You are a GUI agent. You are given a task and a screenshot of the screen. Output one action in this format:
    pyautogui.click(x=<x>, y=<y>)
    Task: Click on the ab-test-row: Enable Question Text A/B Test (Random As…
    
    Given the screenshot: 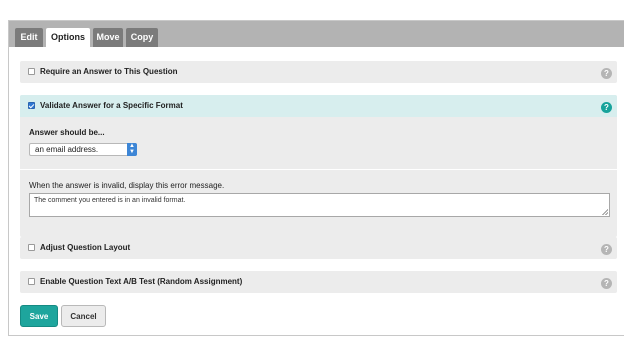 What is the action you would take?
    pyautogui.click(x=318, y=282)
    